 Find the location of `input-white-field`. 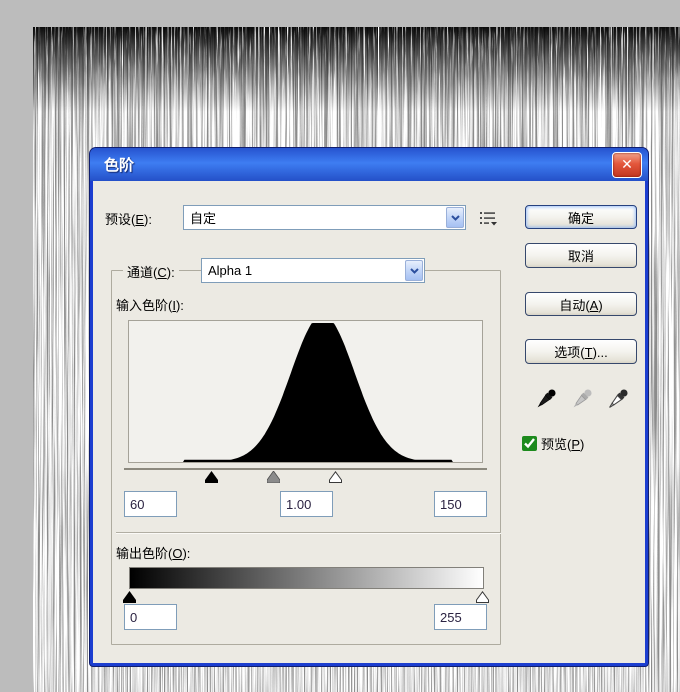

input-white-field is located at coordinates (460, 504).